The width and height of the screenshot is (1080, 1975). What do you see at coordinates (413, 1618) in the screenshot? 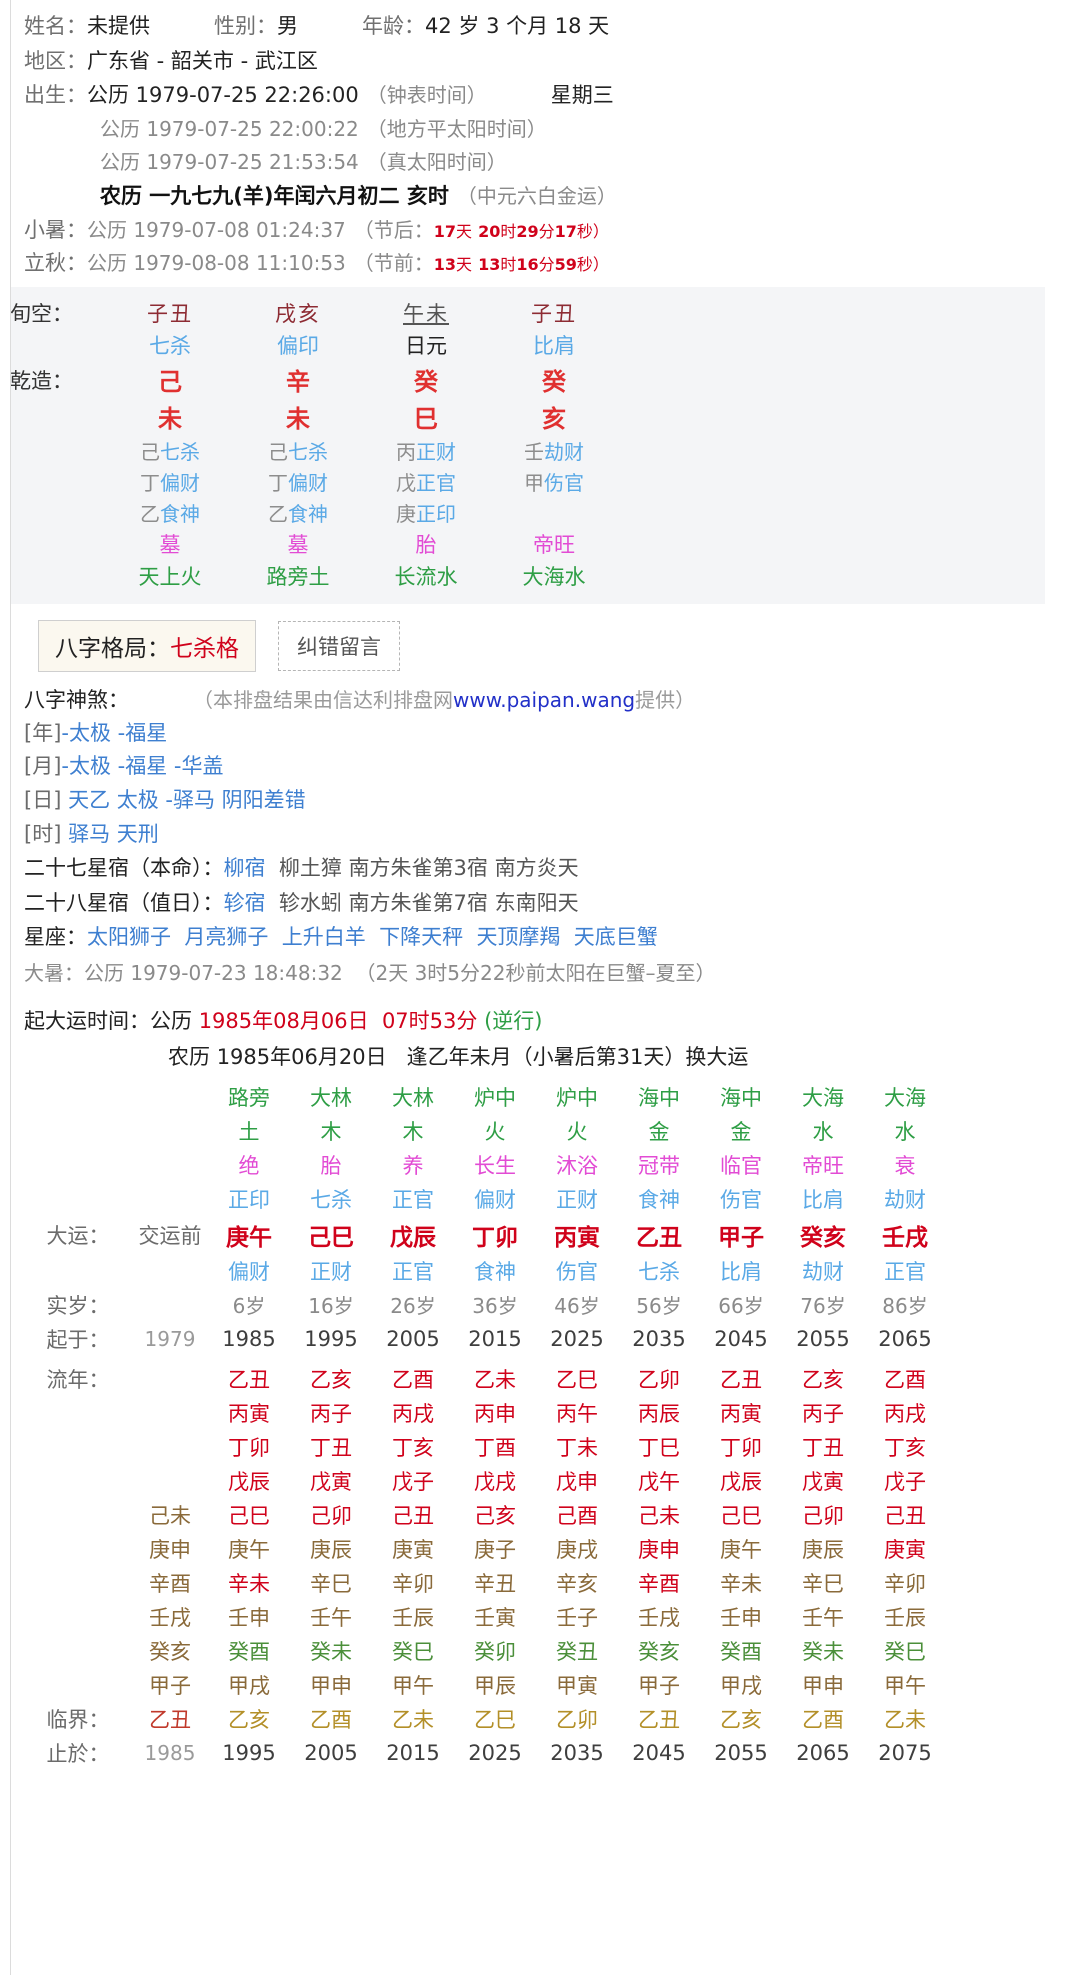
I see `liunian-7-2: 壬辰` at bounding box center [413, 1618].